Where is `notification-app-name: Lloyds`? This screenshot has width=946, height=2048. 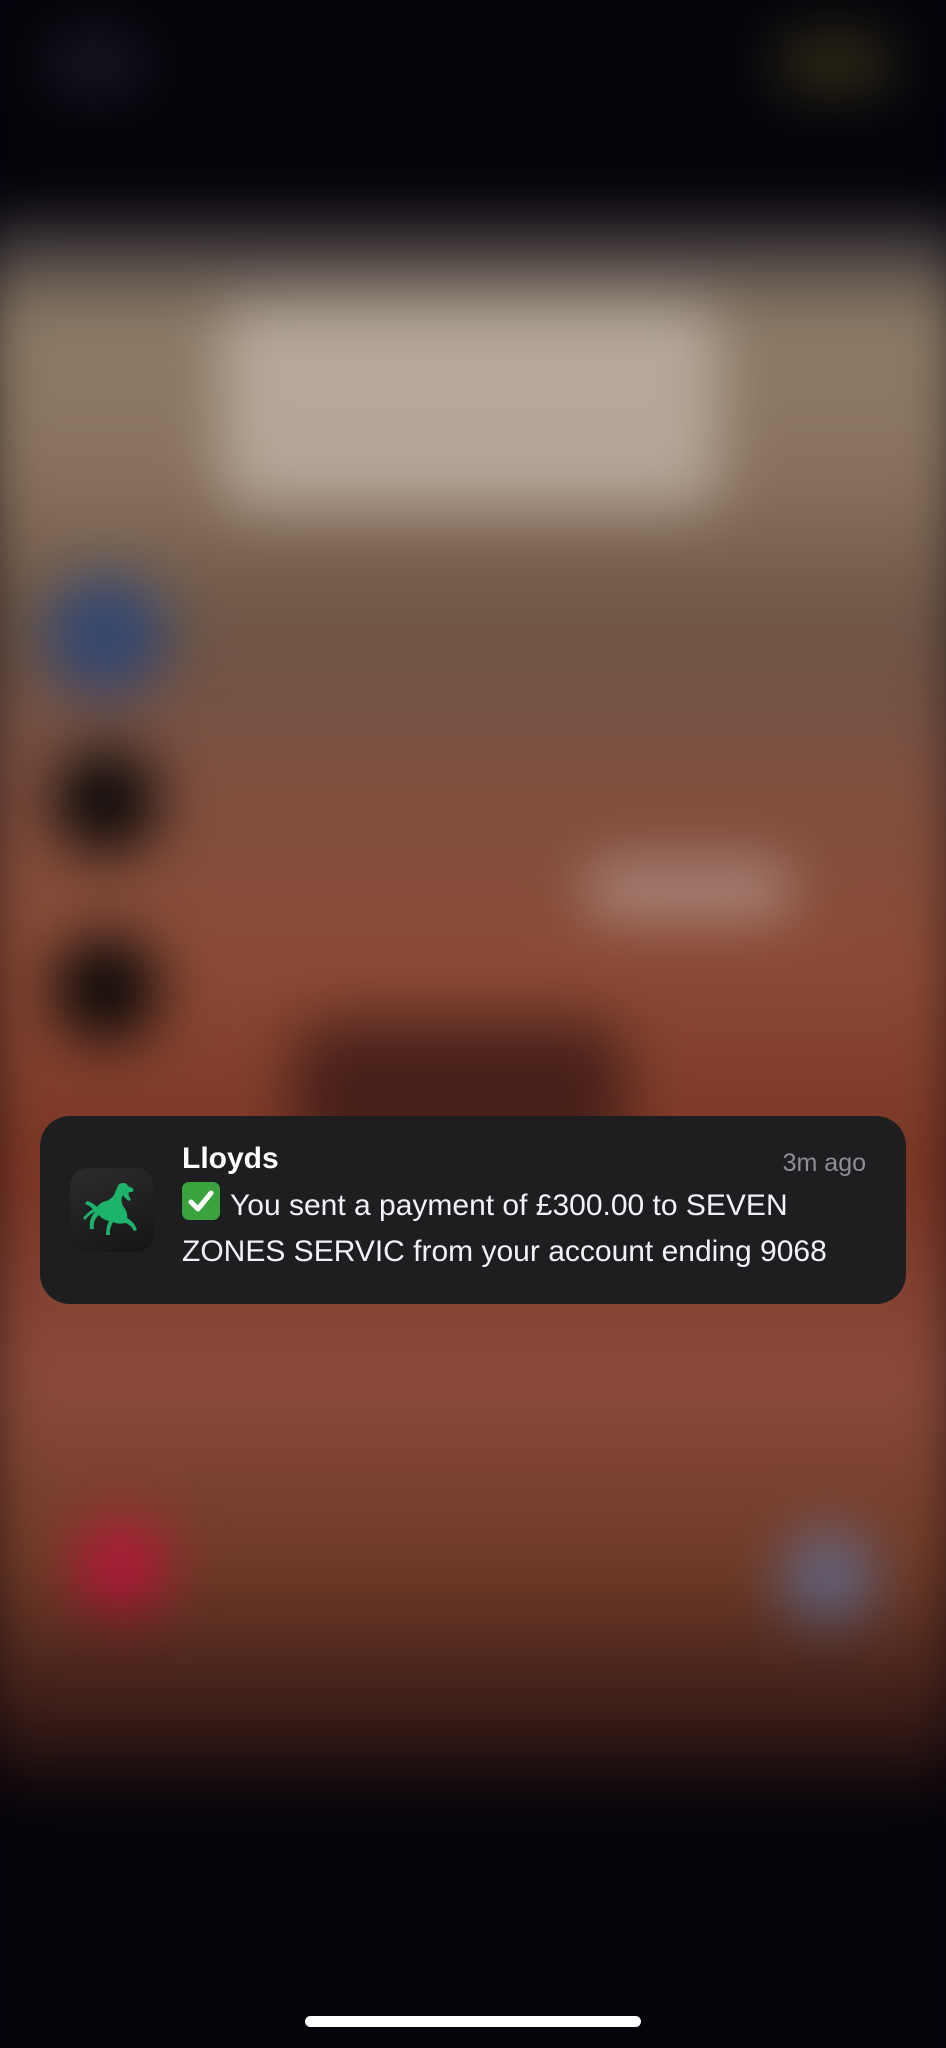
notification-app-name: Lloyds is located at coordinates (230, 1158).